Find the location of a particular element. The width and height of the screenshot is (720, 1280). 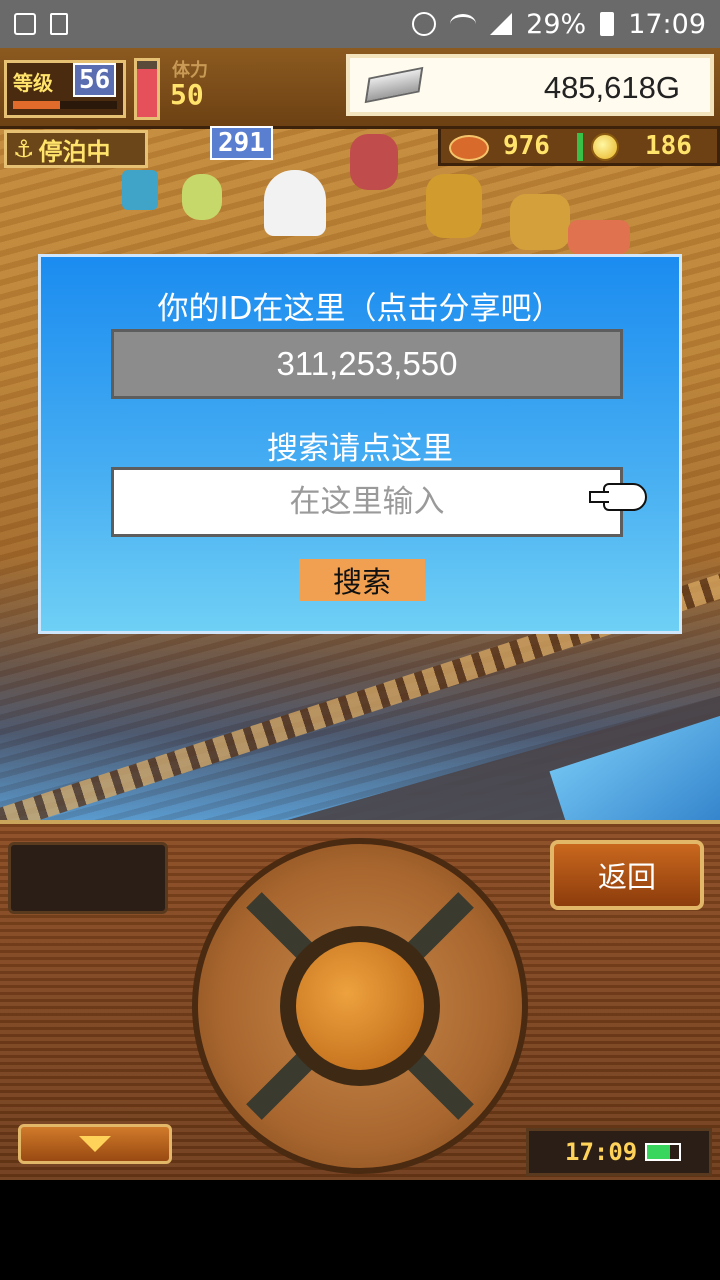

pointing-hand-icon is located at coordinates (618, 497).